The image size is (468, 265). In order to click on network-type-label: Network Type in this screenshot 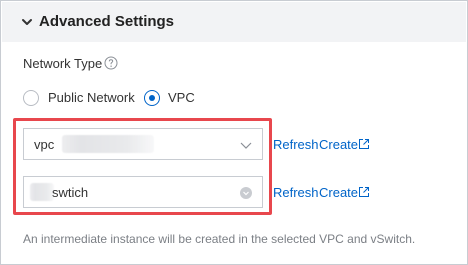, I will do `click(63, 63)`.